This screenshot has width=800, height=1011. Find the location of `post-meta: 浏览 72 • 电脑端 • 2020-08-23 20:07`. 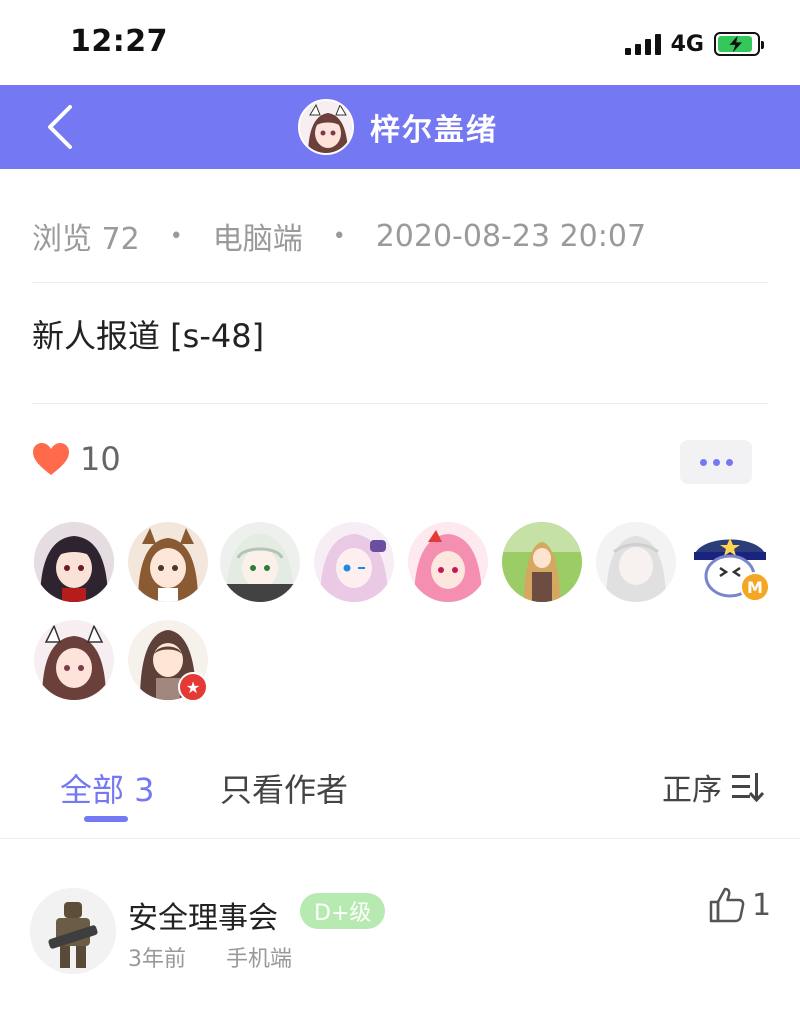

post-meta: 浏览 72 • 电脑端 • 2020-08-23 20:07 is located at coordinates (339, 236).